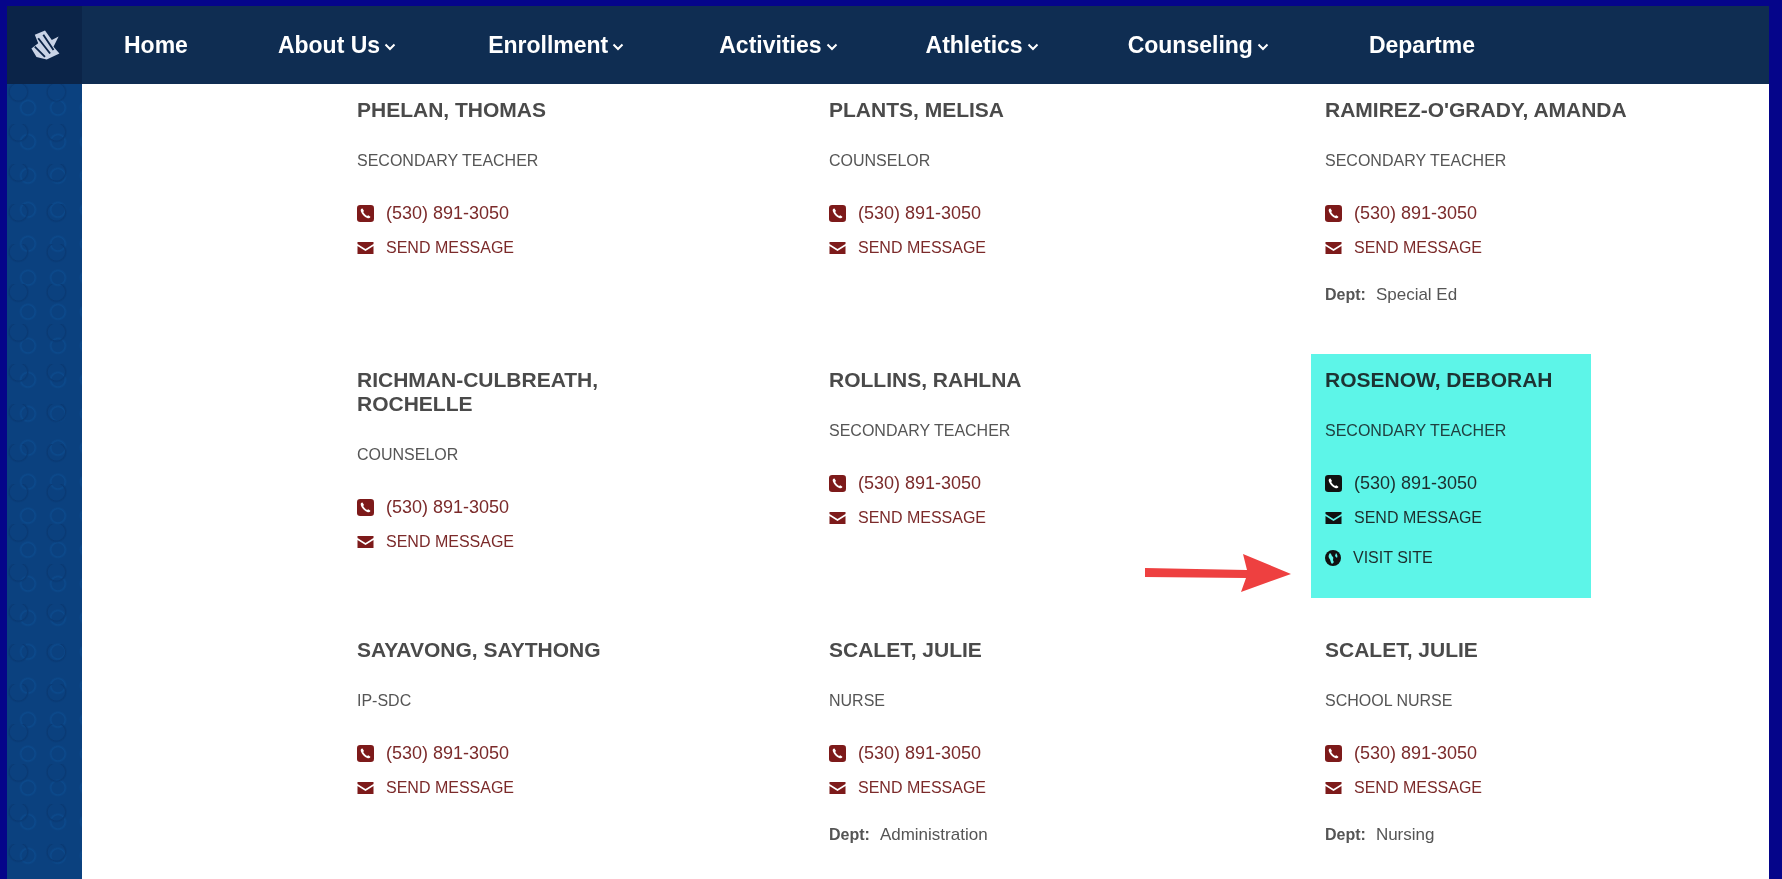  I want to click on dept-value: Special Ed, so click(1416, 295).